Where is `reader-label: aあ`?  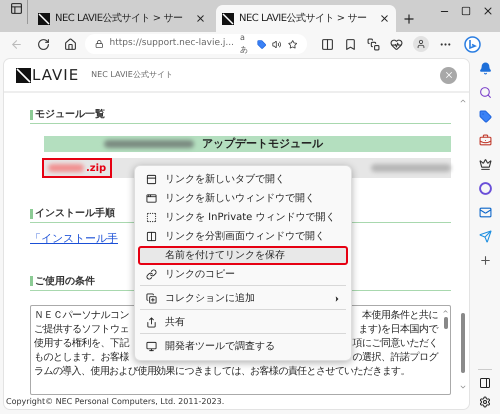
reader-label: aあ is located at coordinates (245, 44).